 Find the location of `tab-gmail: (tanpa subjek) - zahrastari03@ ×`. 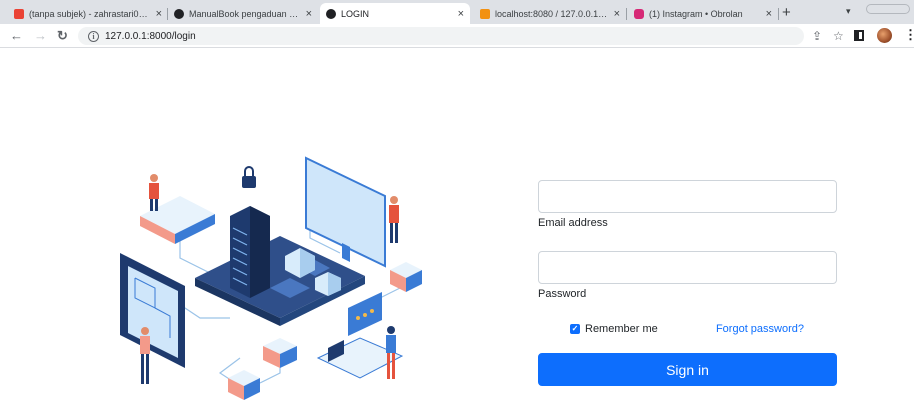

tab-gmail: (tanpa subjek) - zahrastari03@ × is located at coordinates (88, 13).